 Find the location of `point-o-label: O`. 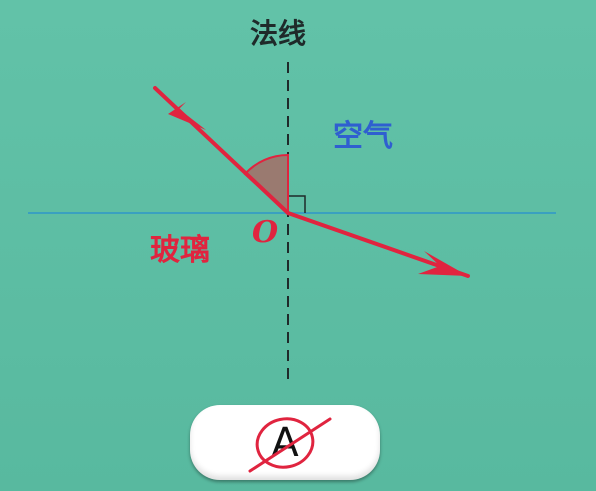

point-o-label: O is located at coordinates (265, 232).